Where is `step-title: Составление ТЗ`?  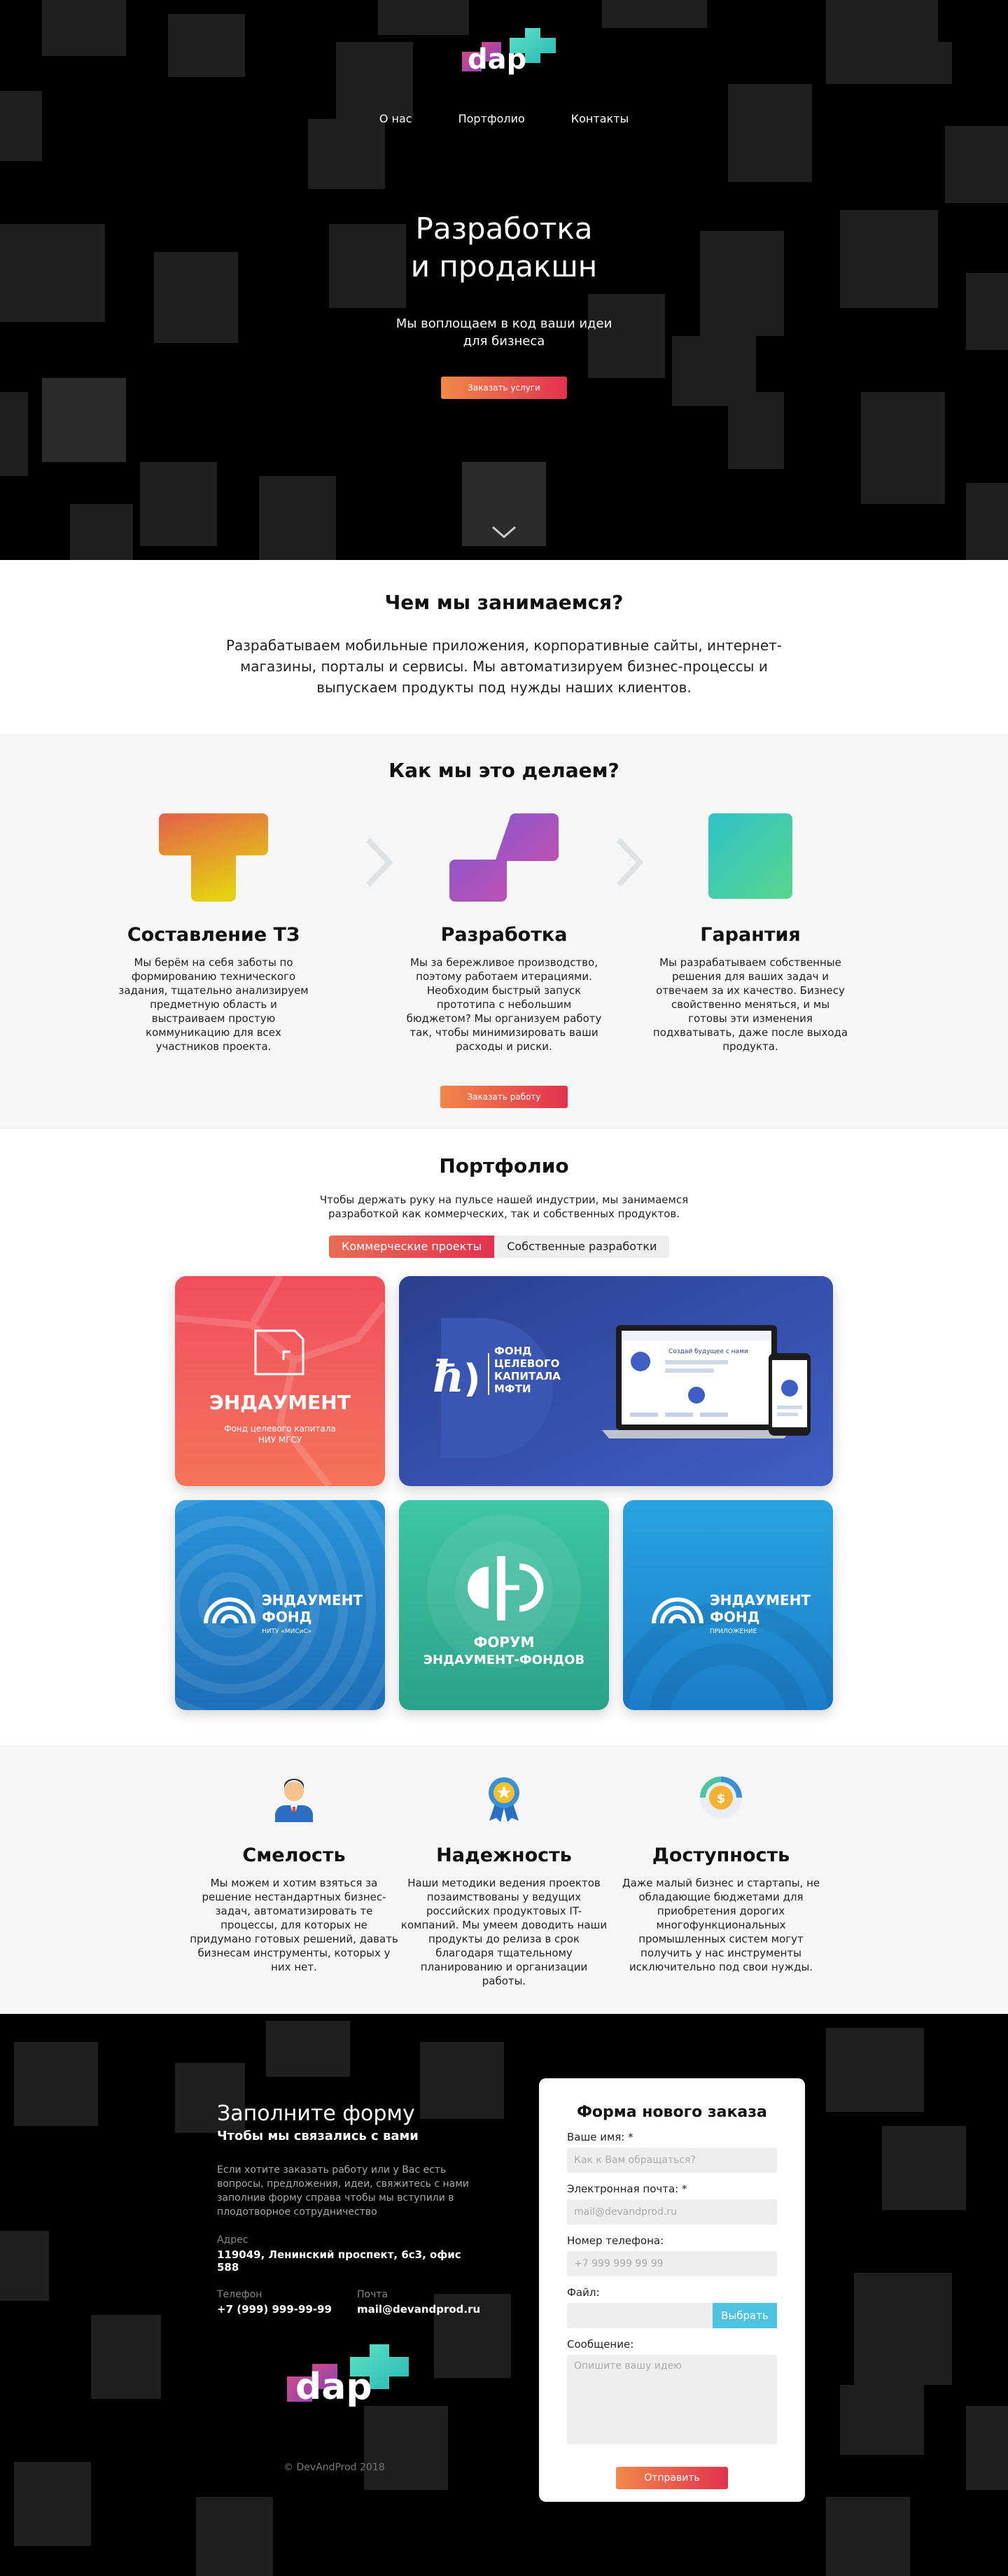 step-title: Составление ТЗ is located at coordinates (213, 935).